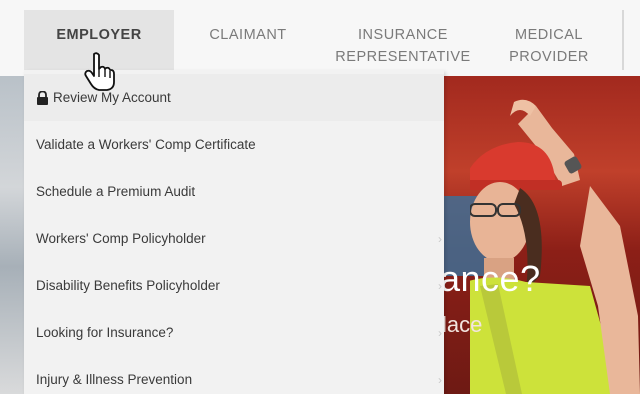  Describe the element at coordinates (128, 285) in the screenshot. I see `menu-item-label: Disability Benefits Policyholder` at that location.